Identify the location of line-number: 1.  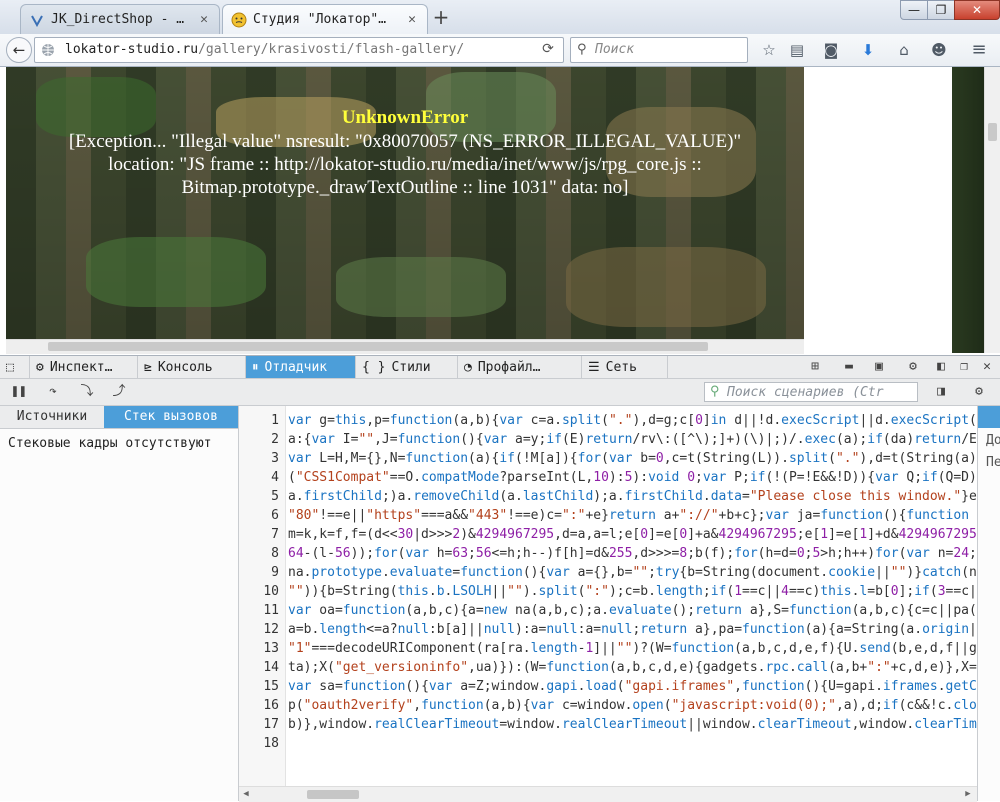
(259, 420).